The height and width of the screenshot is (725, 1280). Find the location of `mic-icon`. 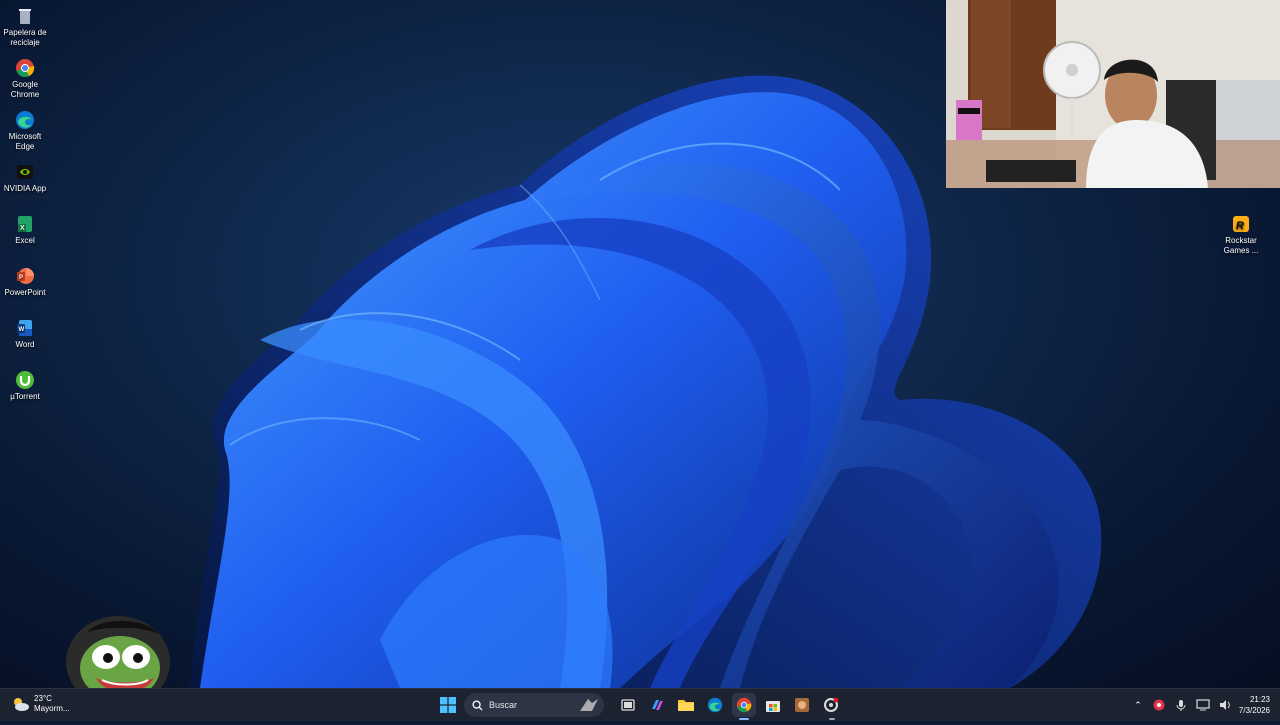

mic-icon is located at coordinates (1181, 705).